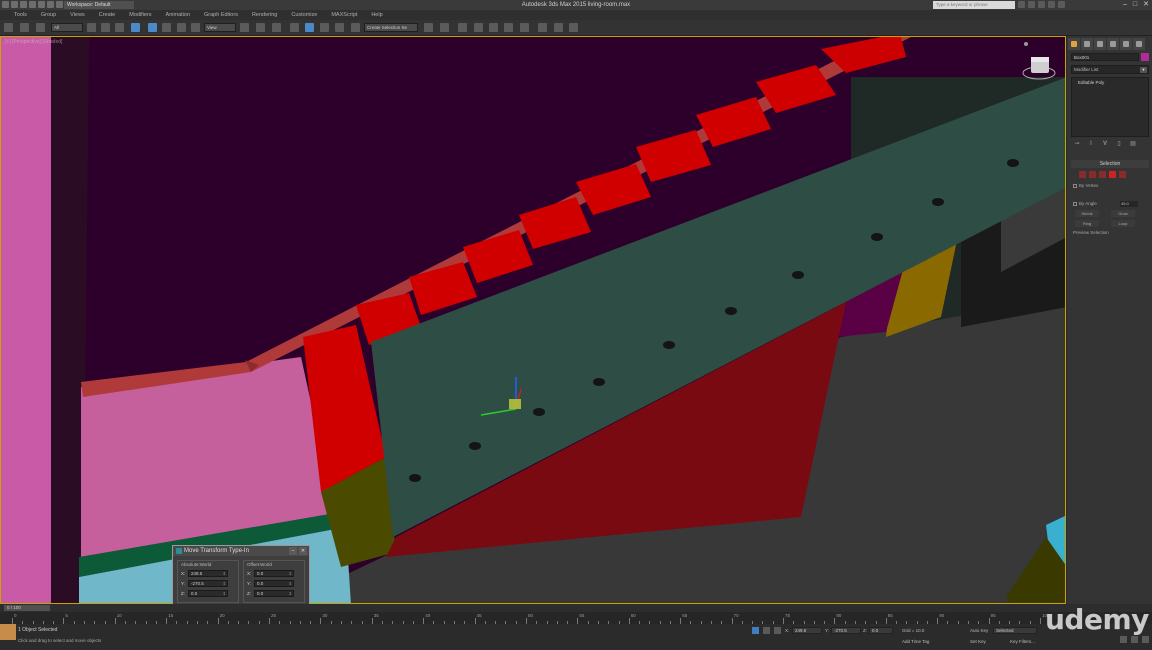 Image resolution: width=1152 pixels, height=650 pixels. Describe the element at coordinates (1145, 639) in the screenshot. I see `maximize-viewport-icon` at that location.